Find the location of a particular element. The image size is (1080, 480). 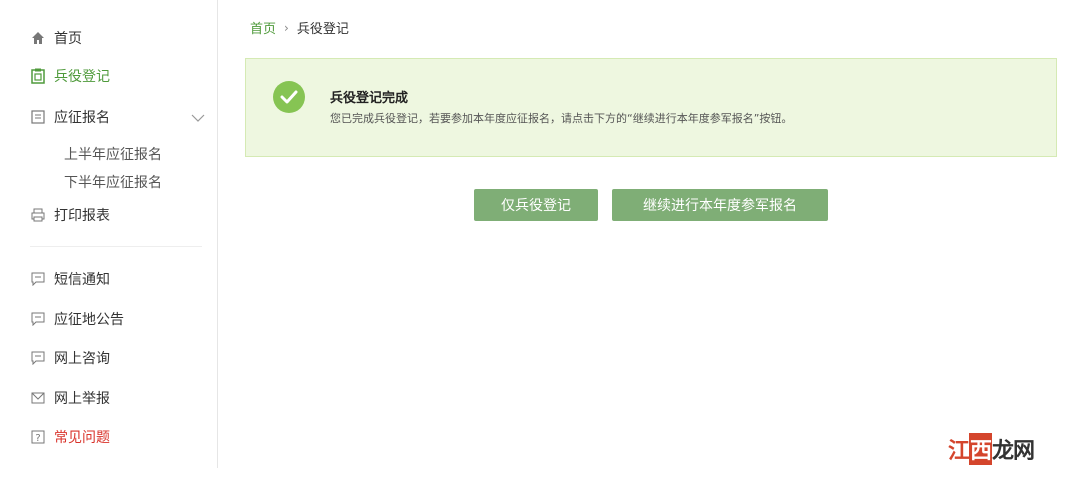

sidebar-item-label: 网上咨询 is located at coordinates (82, 359).